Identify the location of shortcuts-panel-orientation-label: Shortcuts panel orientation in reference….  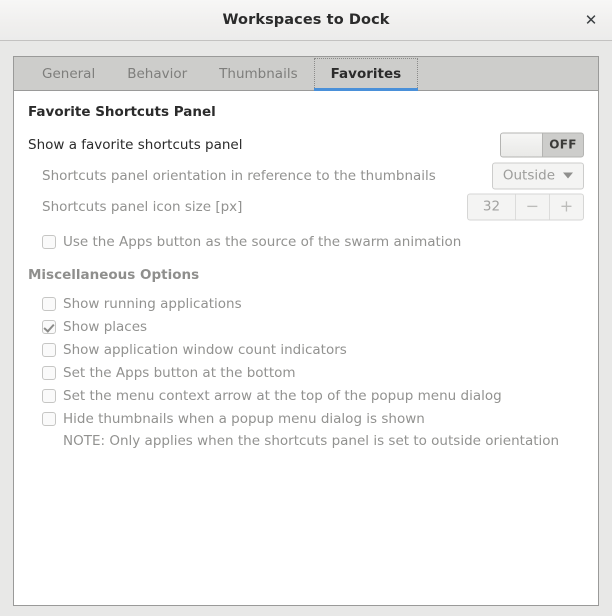
(239, 175).